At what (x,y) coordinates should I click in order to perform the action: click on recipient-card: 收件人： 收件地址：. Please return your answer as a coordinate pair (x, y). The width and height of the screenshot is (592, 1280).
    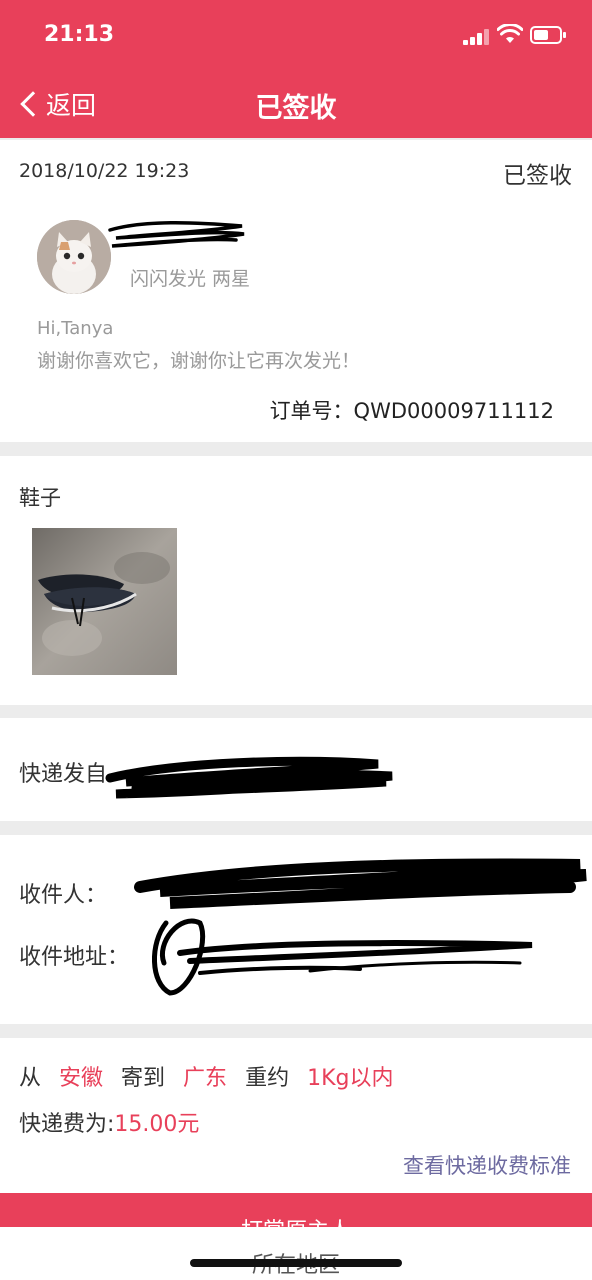
    Looking at the image, I should click on (296, 929).